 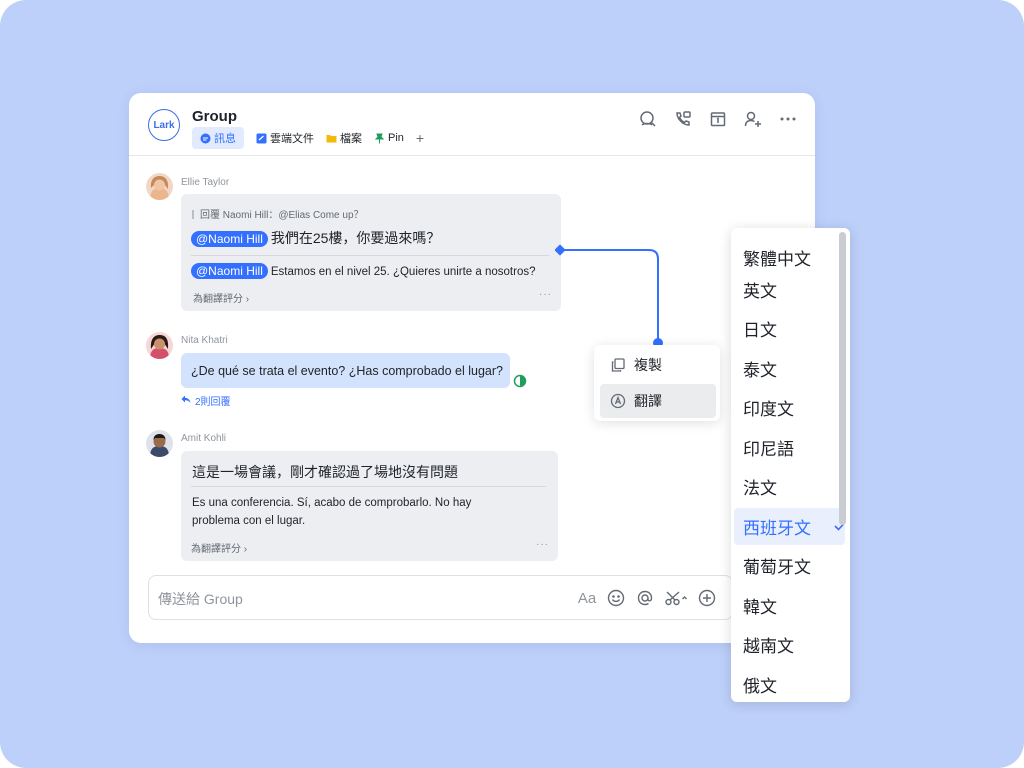 I want to click on format-label: Aa, so click(x=587, y=598).